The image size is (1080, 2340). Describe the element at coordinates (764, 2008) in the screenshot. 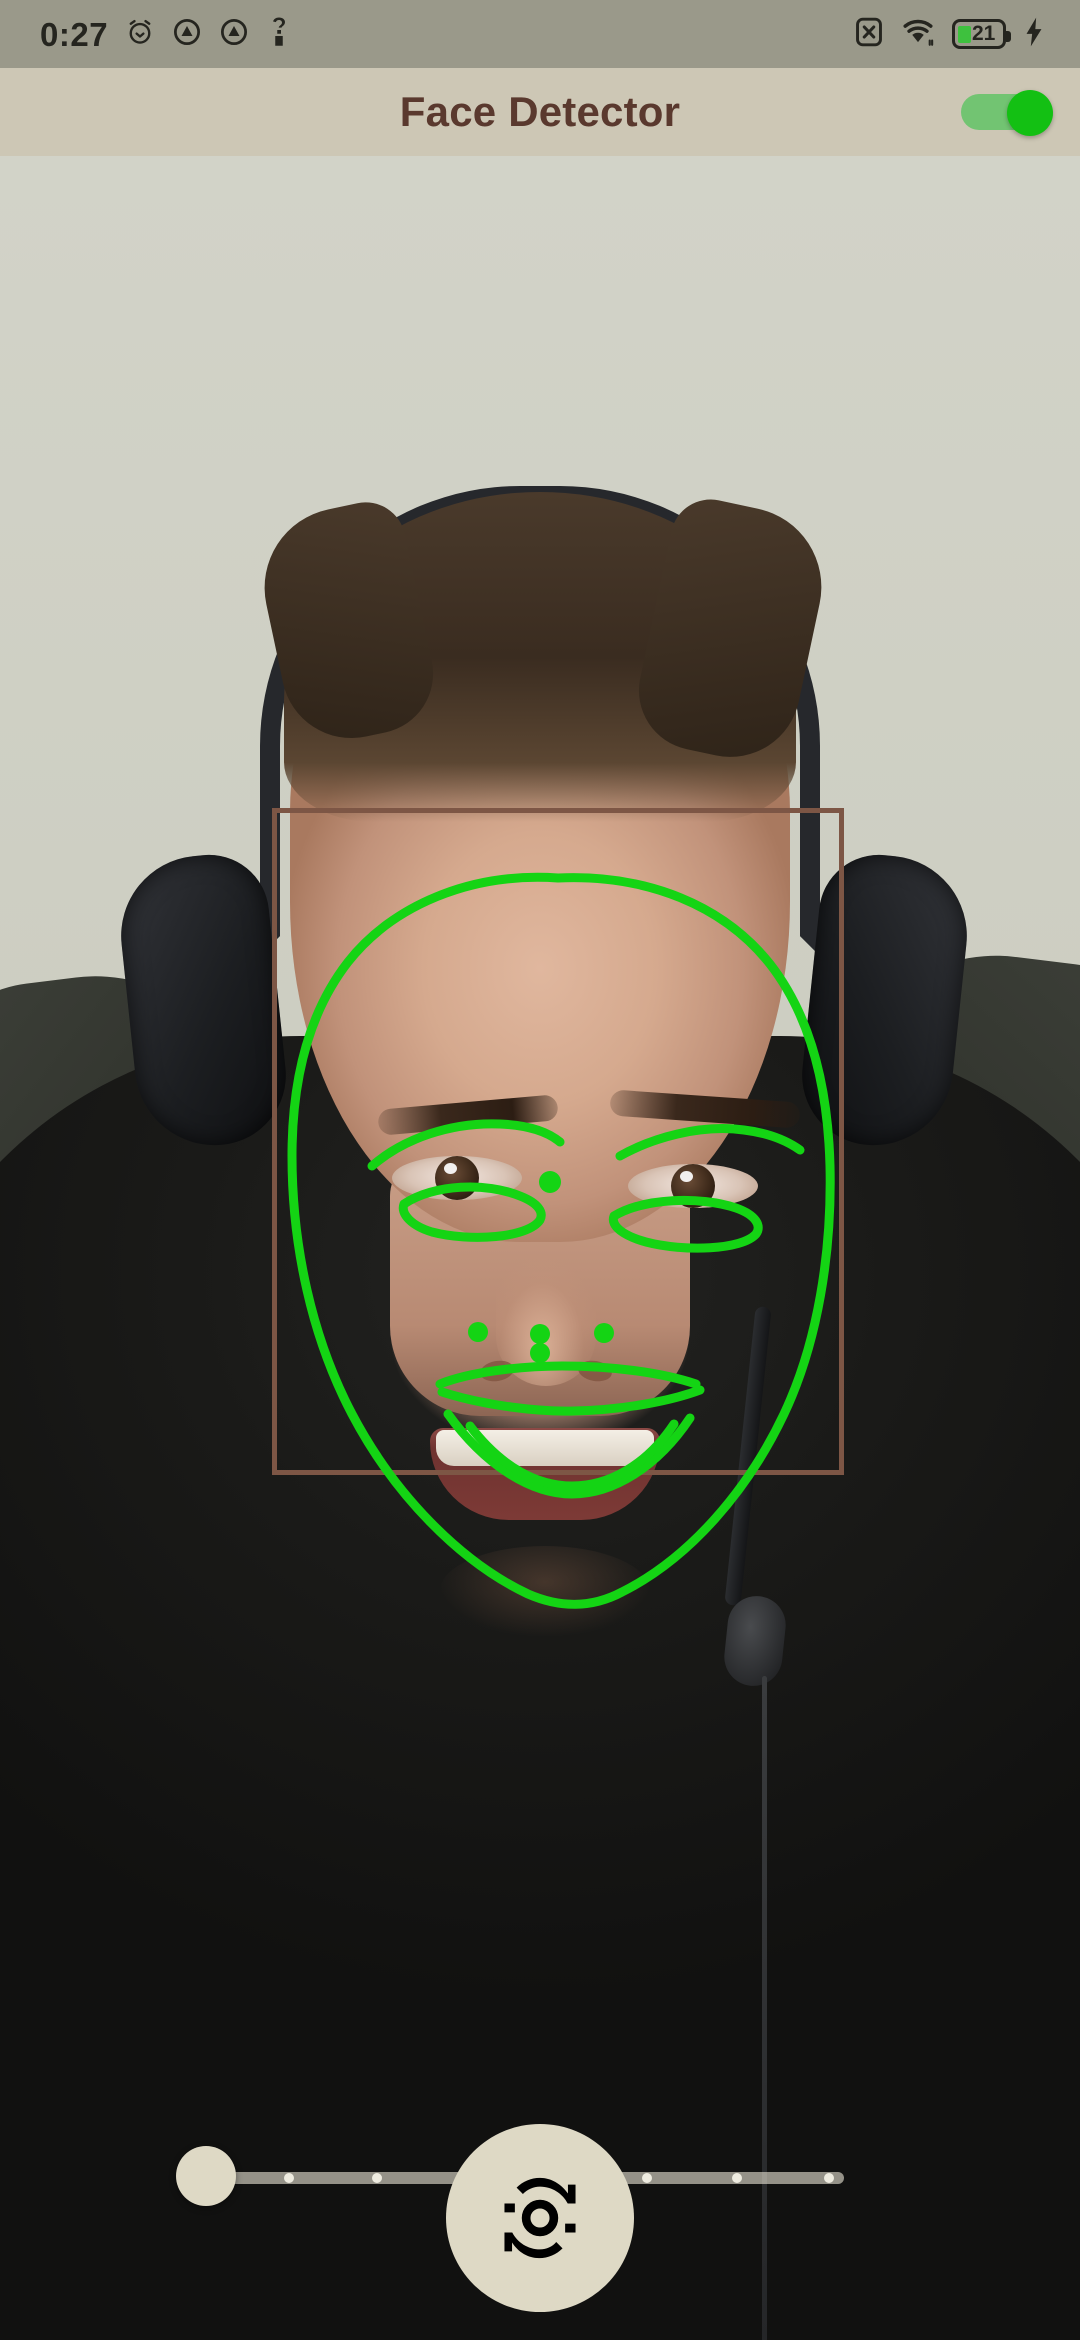

I see `headset-cable` at that location.